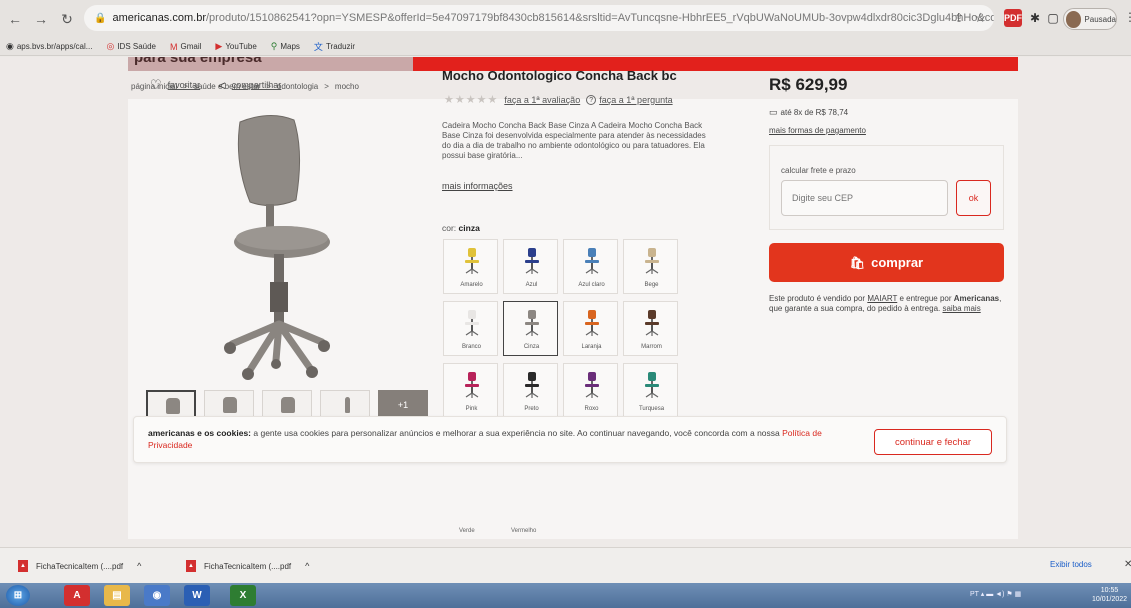 The height and width of the screenshot is (608, 1131). What do you see at coordinates (542, 100) in the screenshot?
I see `rate-link: faça a 1ª avaliação` at bounding box center [542, 100].